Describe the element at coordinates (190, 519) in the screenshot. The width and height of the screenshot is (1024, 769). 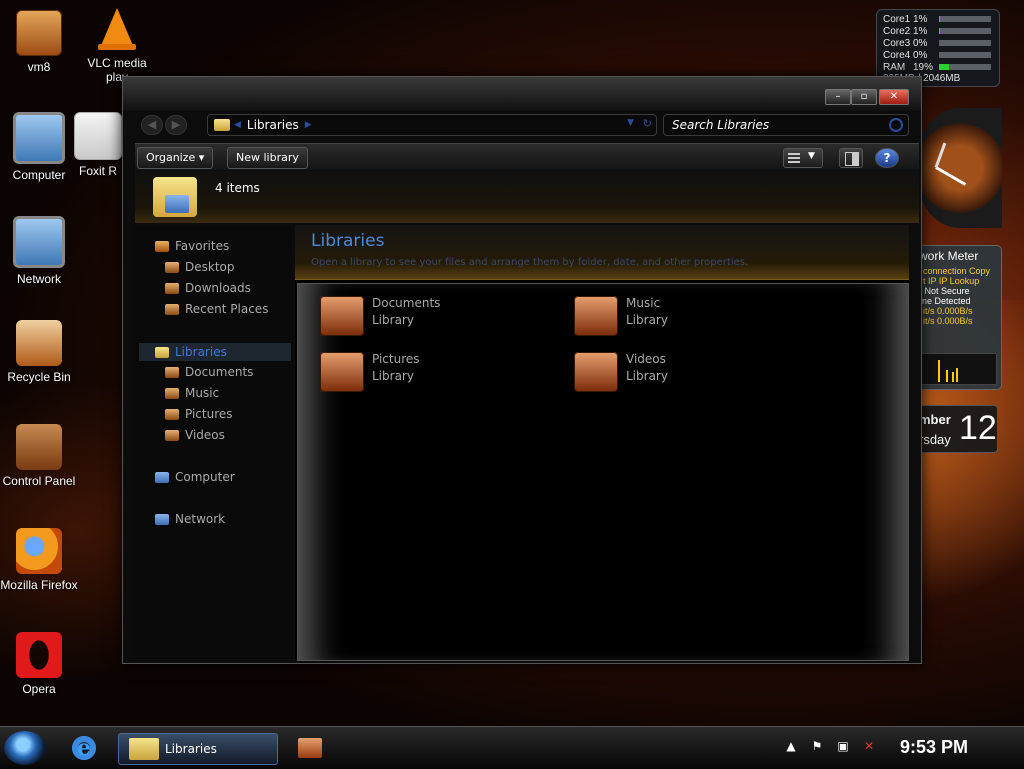
I see `nav-network: Network` at that location.